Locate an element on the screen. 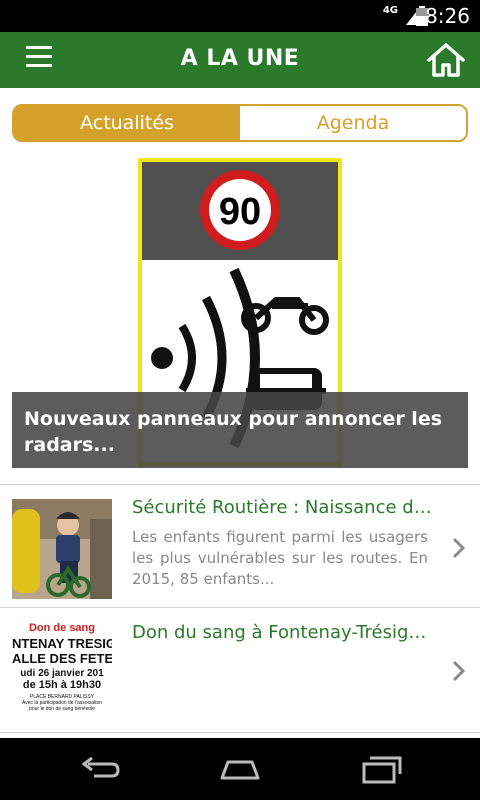 This screenshot has width=480, height=800. home-nav-icon is located at coordinates (240, 769).